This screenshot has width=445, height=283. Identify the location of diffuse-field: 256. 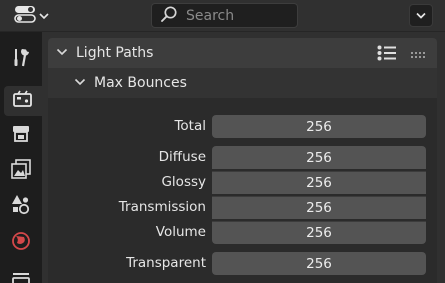
(319, 157).